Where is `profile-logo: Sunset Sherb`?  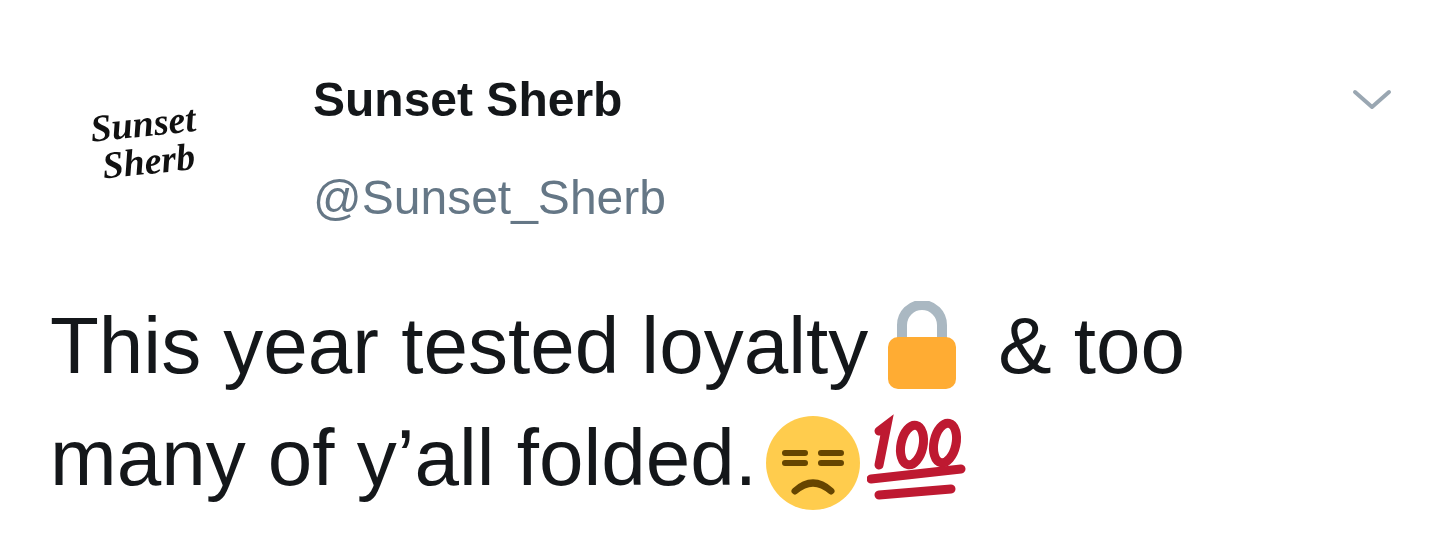
profile-logo: Sunset Sherb is located at coordinates (175, 139).